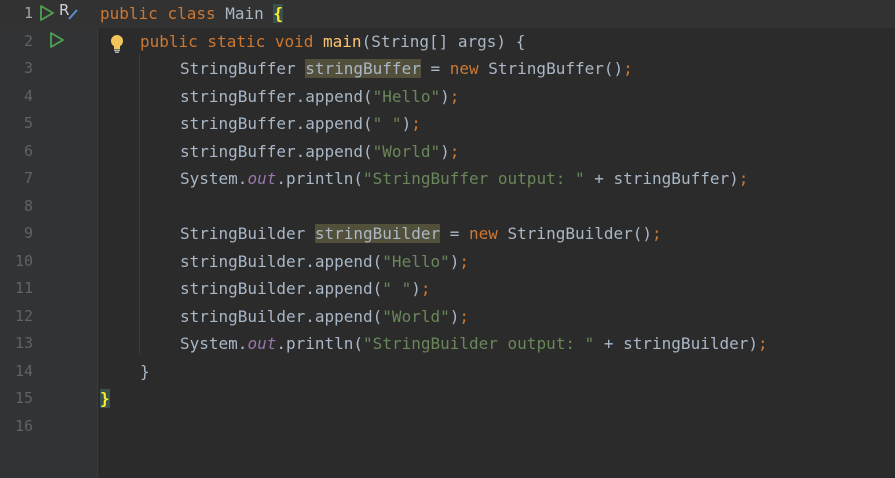  What do you see at coordinates (676, 343) in the screenshot?
I see `call-end: + stringBuilder)` at bounding box center [676, 343].